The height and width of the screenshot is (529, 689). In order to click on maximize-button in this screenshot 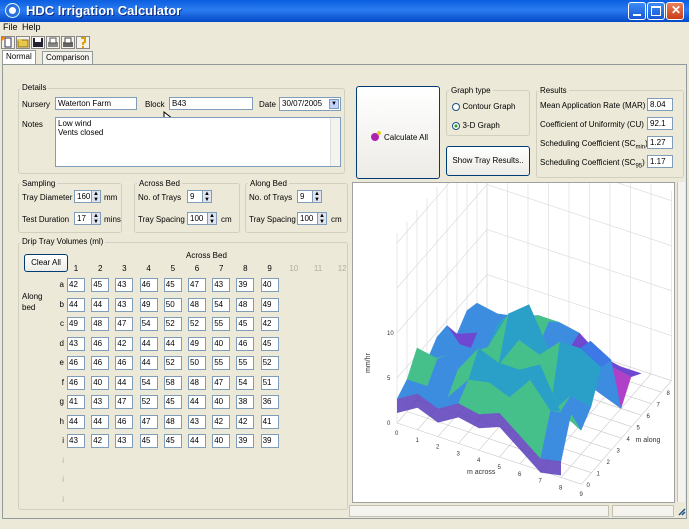, I will do `click(656, 11)`.